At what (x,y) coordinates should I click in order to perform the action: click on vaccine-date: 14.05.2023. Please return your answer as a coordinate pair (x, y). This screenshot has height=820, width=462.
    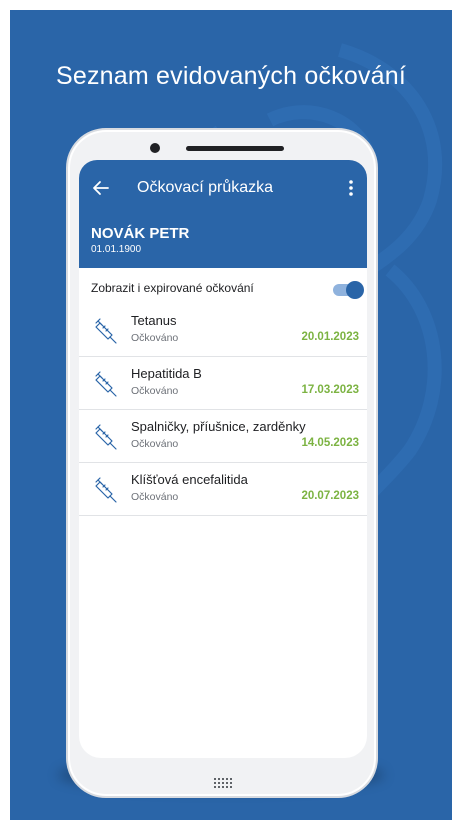
    Looking at the image, I should click on (330, 443).